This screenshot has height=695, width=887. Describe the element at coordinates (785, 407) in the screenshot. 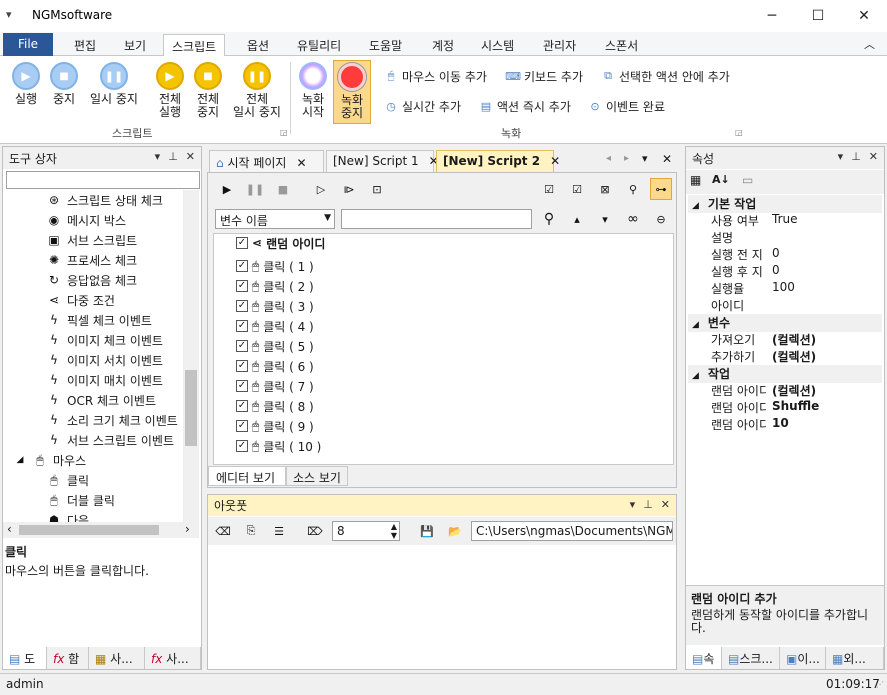

I see `property-row: 랜덤 아이디 Shuffle` at that location.